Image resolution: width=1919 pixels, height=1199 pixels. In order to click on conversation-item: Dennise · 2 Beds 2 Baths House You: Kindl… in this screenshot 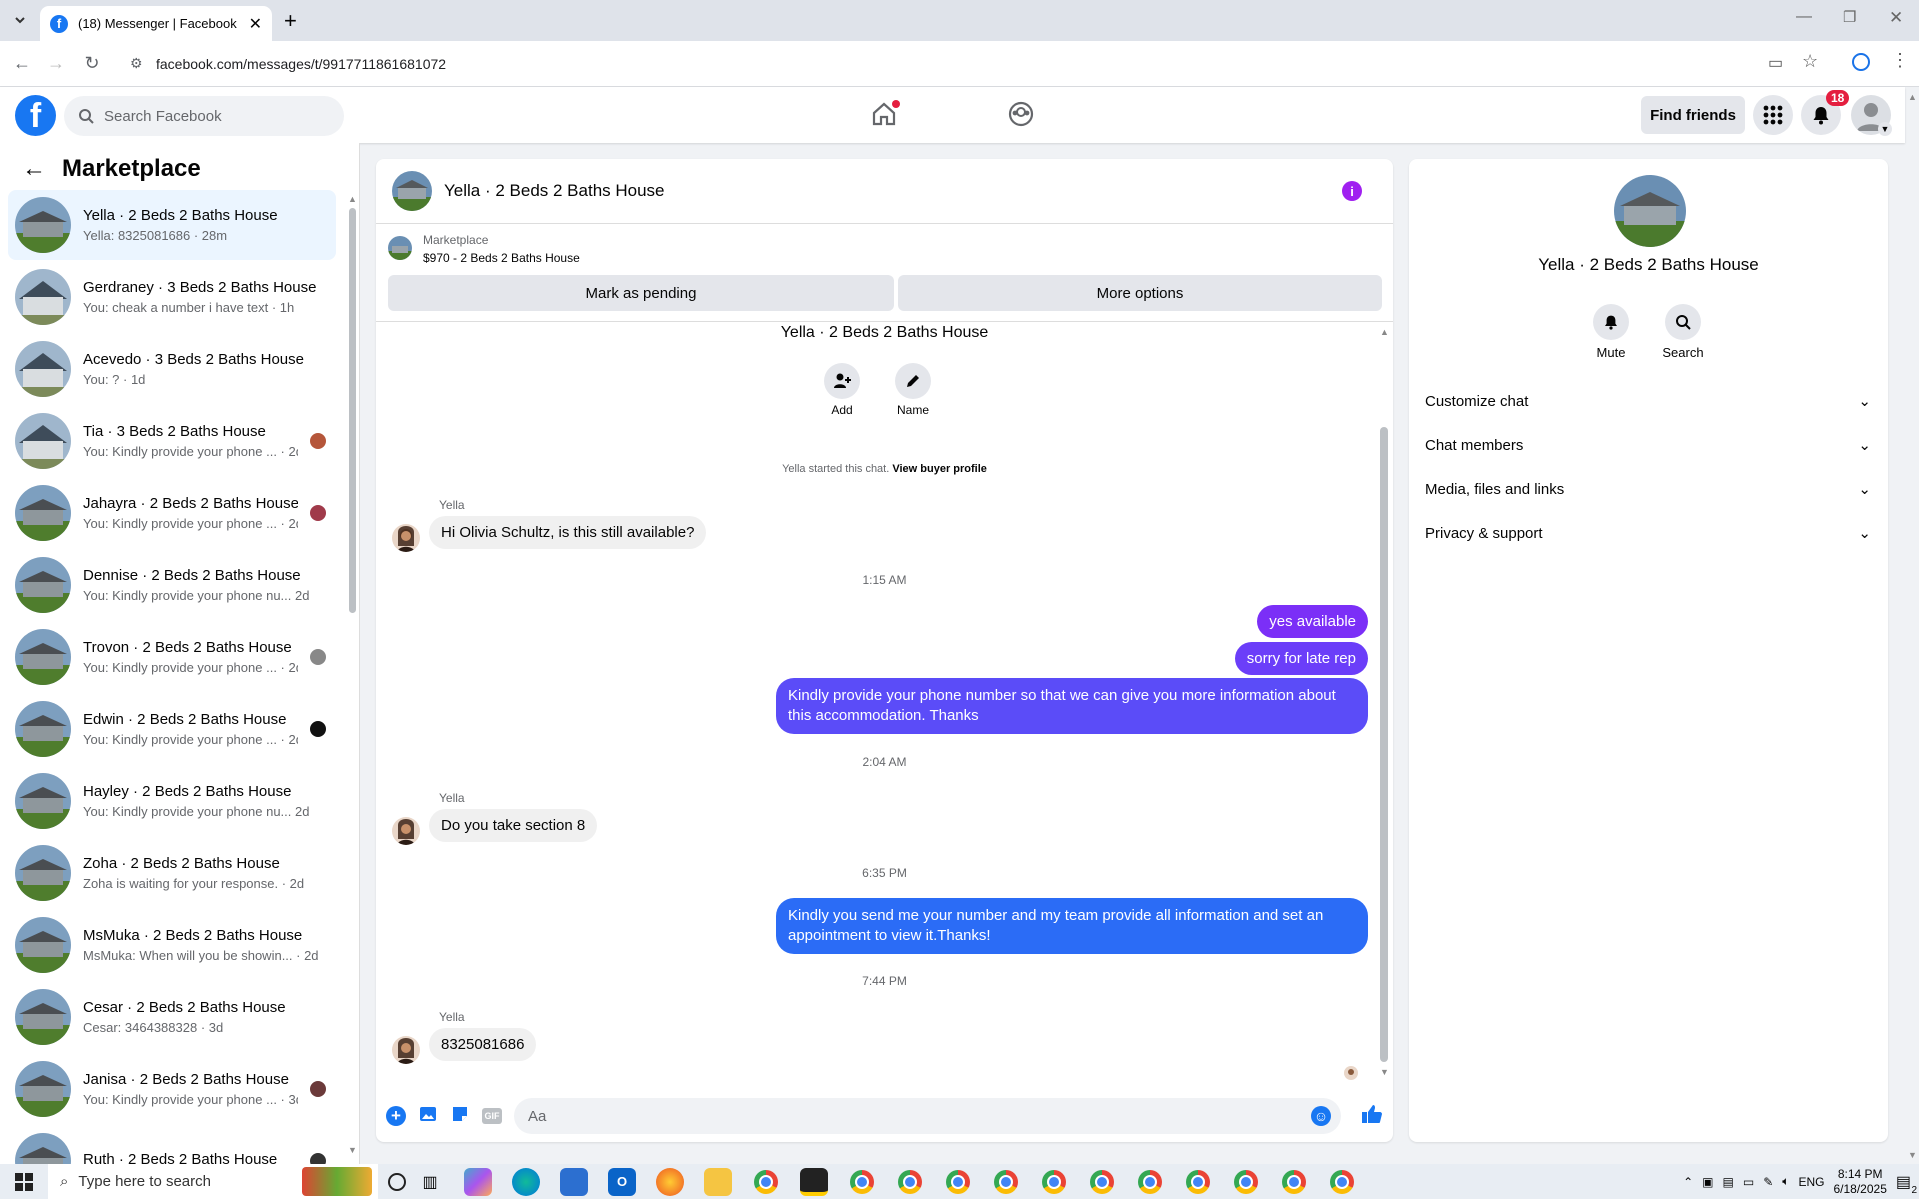, I will do `click(172, 585)`.